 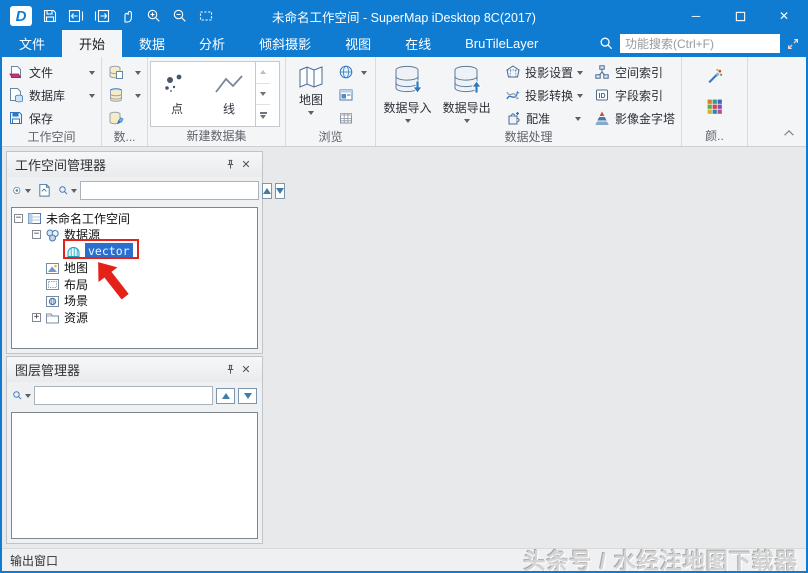 What do you see at coordinates (44, 191) in the screenshot?
I see `preview-button` at bounding box center [44, 191].